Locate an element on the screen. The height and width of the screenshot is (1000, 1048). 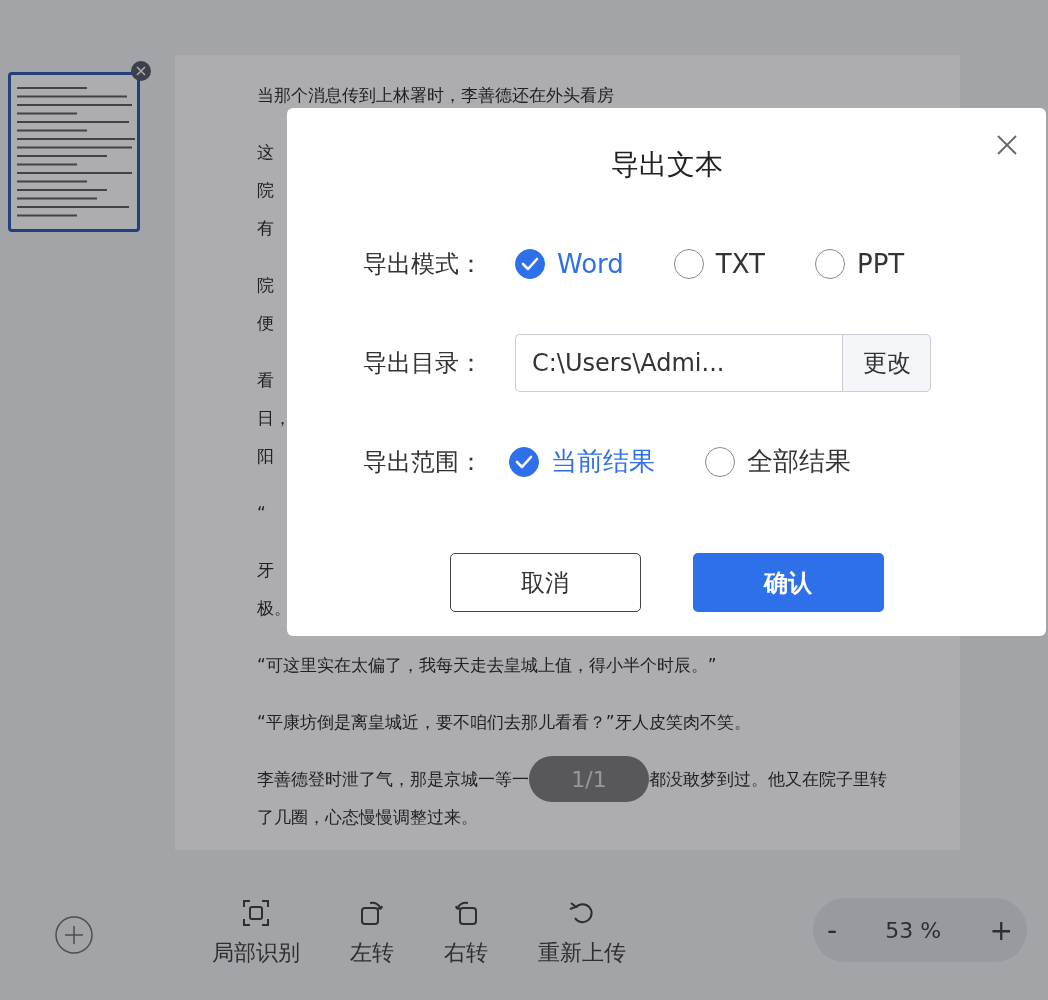
text-line: 了几圈，心态慢慢调整过来。 is located at coordinates (367, 817).